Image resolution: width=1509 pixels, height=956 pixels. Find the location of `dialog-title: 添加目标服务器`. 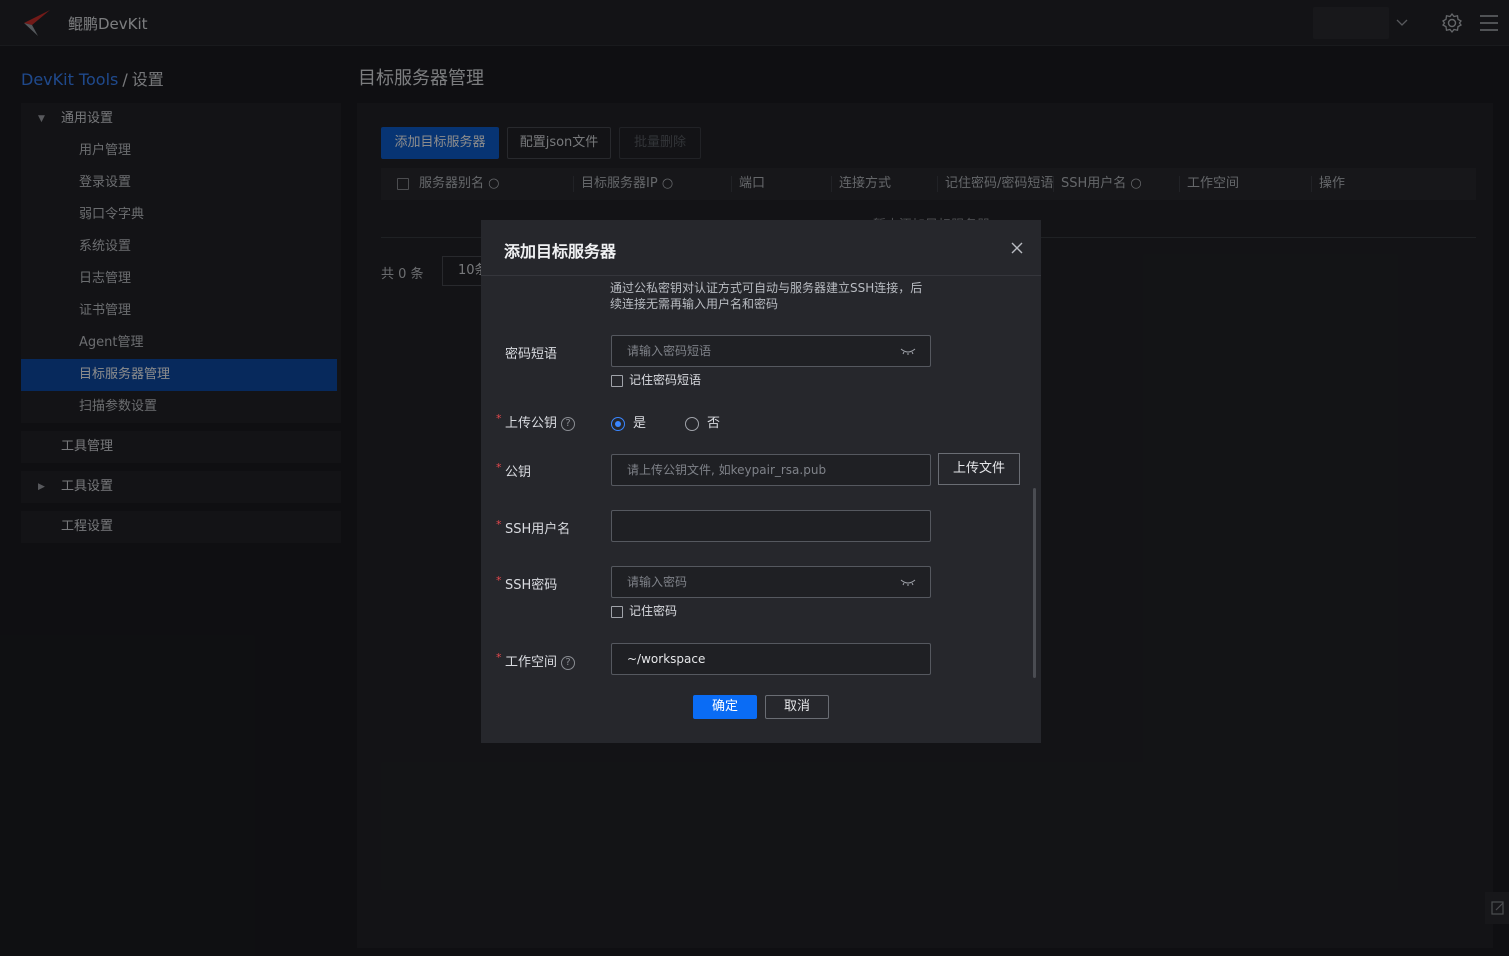

dialog-title: 添加目标服务器 is located at coordinates (560, 251).